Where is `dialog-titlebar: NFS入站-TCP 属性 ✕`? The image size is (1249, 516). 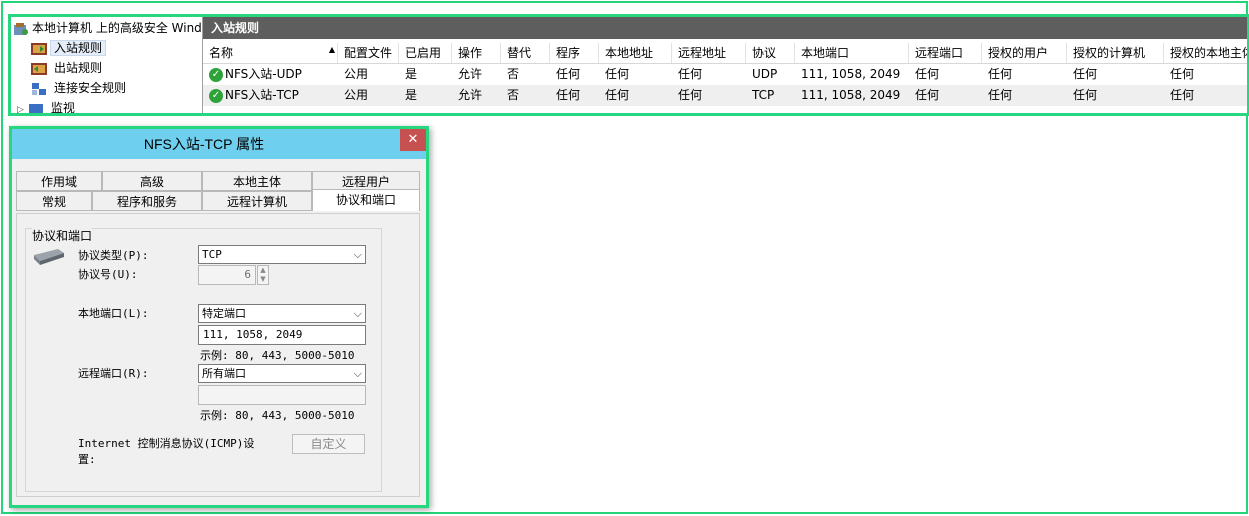 dialog-titlebar: NFS入站-TCP 属性 ✕ is located at coordinates (219, 144).